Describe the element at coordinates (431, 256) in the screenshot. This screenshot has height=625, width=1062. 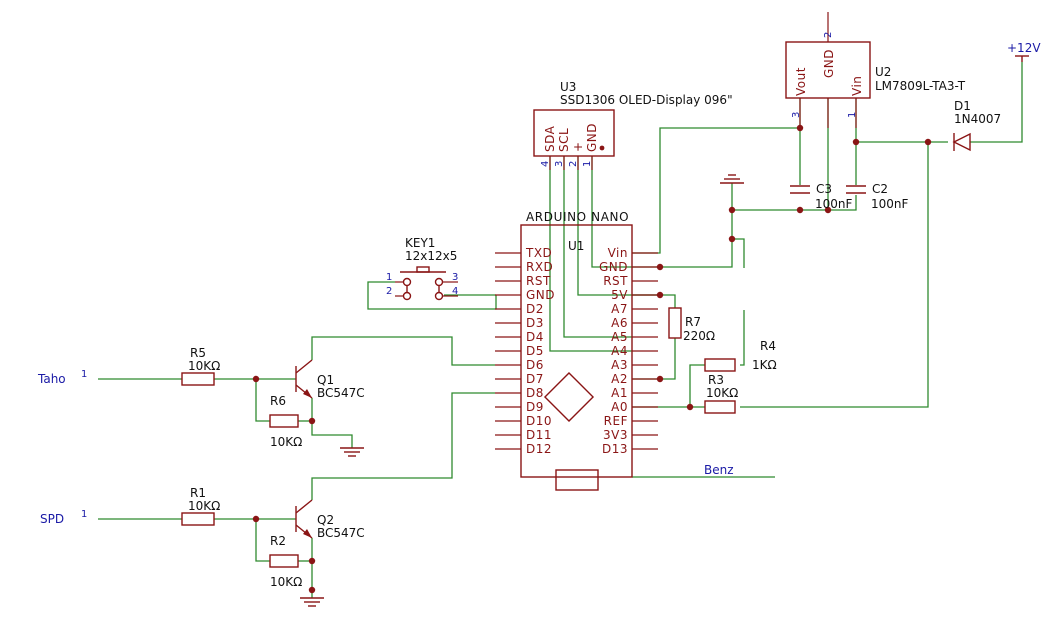
I see `key1-value: 12x12x5` at that location.